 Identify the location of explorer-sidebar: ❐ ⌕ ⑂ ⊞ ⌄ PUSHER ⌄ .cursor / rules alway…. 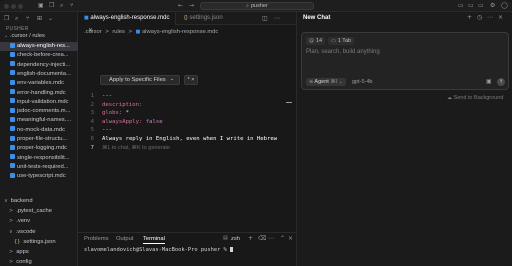
(39, 139).